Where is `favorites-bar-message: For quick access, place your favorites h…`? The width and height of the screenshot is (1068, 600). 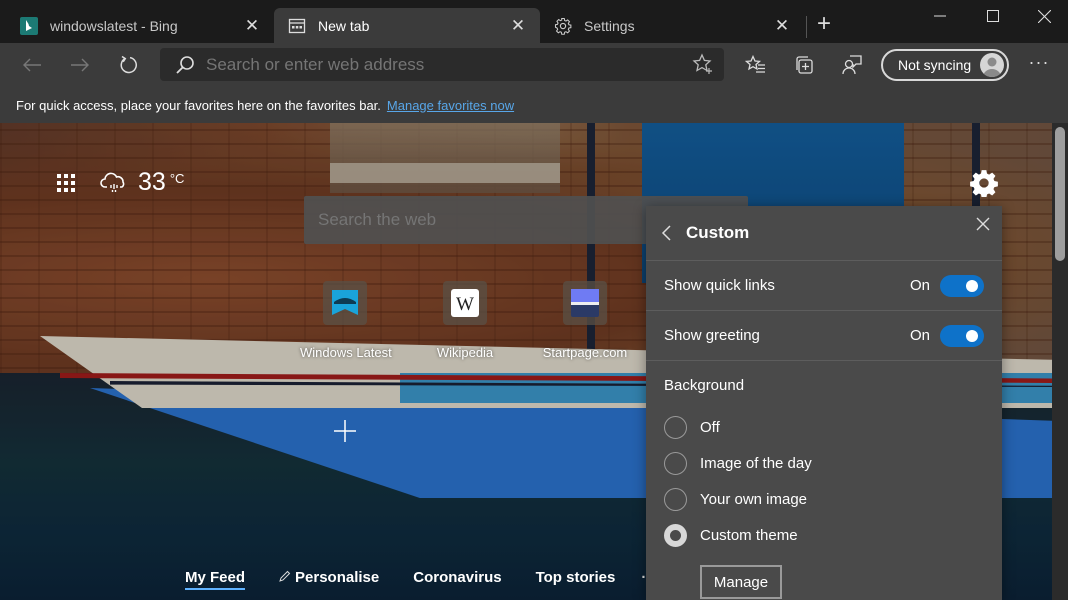 favorites-bar-message: For quick access, place your favorites h… is located at coordinates (198, 105).